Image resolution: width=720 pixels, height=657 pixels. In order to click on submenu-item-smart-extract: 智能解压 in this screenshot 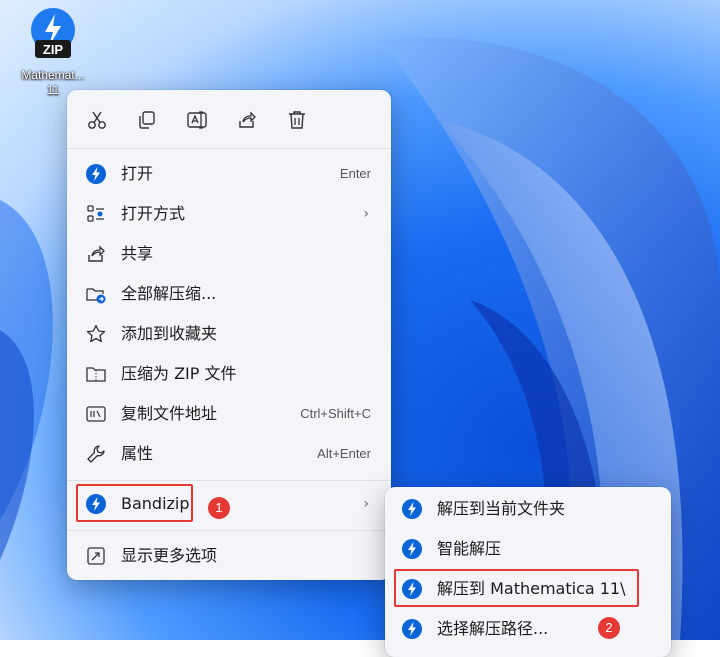, I will do `click(528, 549)`.